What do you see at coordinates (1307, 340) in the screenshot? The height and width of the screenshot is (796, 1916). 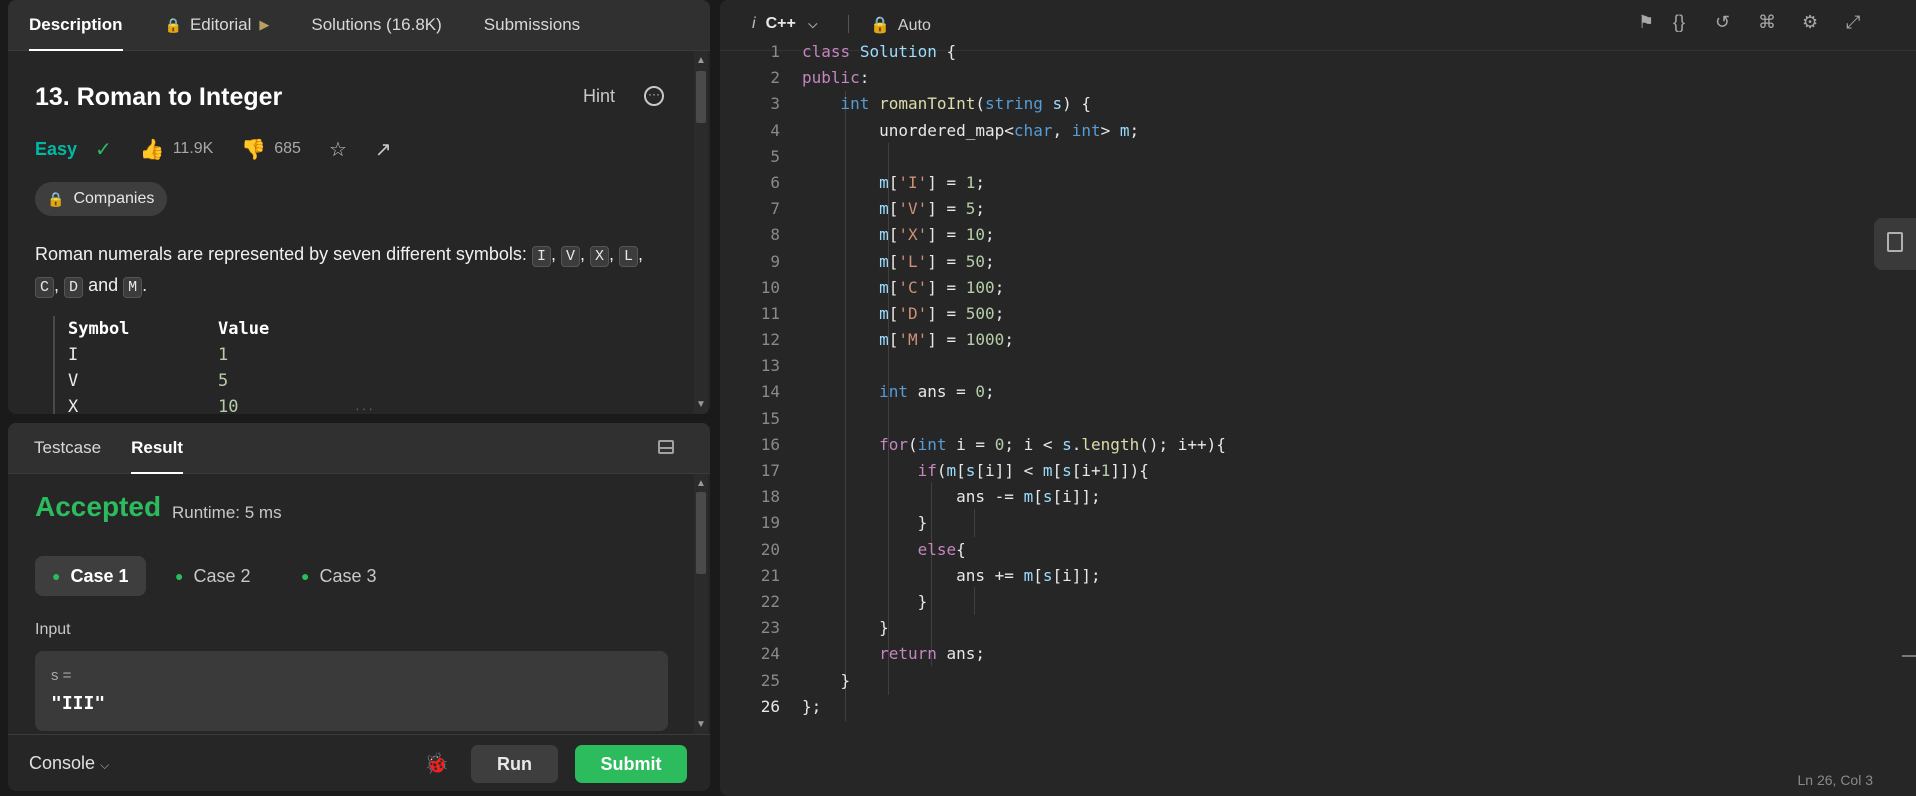 I see `code-line: 12 m['M'] = 1000;` at bounding box center [1307, 340].